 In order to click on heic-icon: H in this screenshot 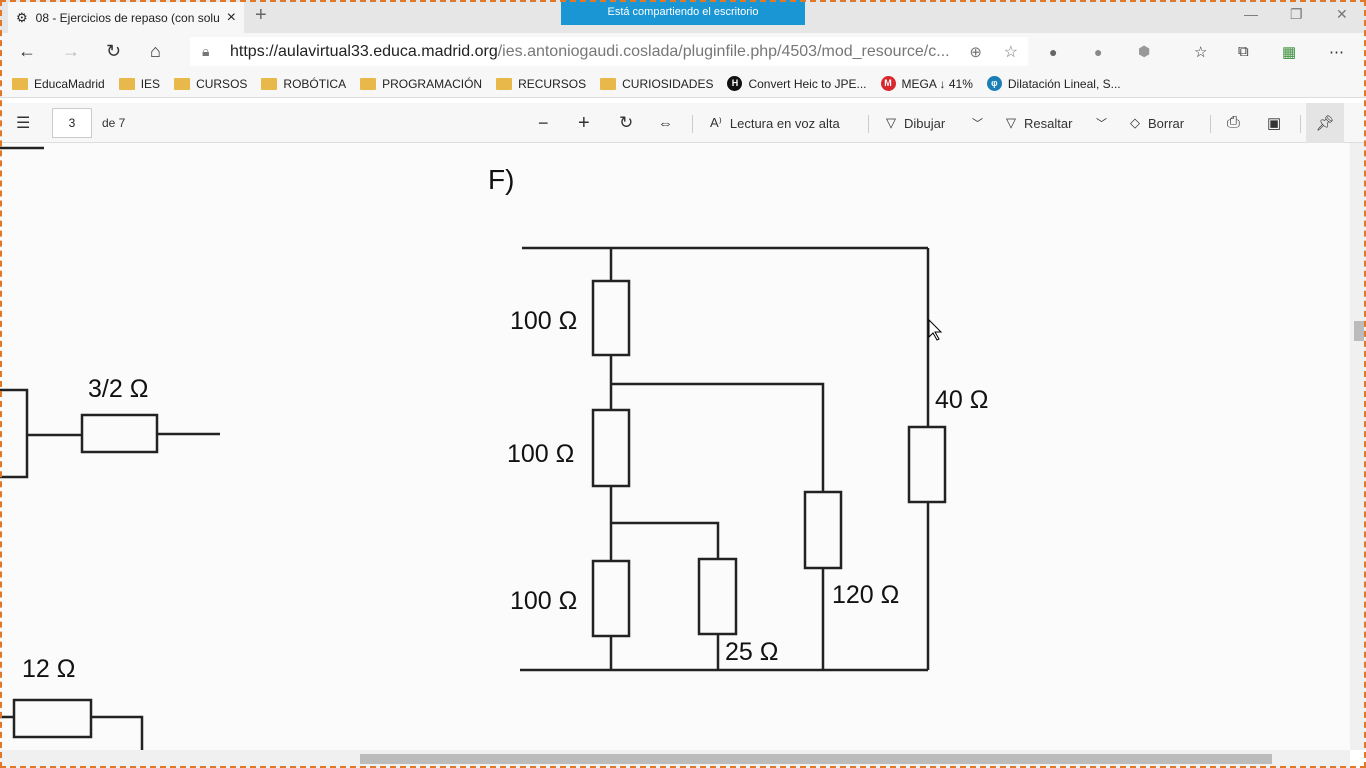, I will do `click(735, 83)`.